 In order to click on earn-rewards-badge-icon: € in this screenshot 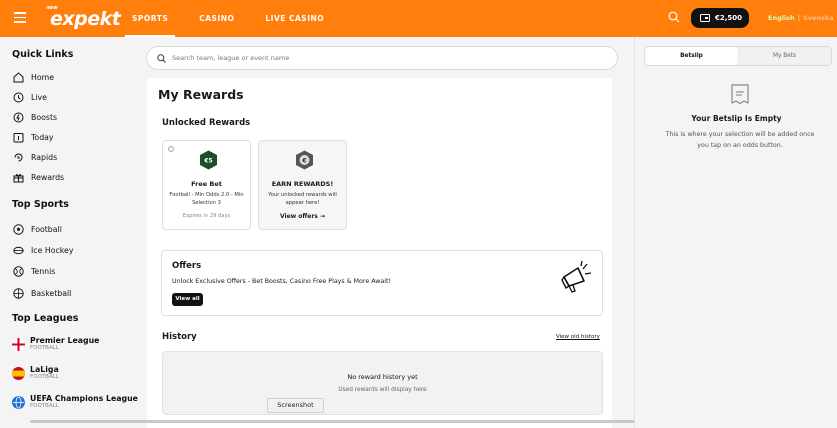, I will do `click(304, 160)`.